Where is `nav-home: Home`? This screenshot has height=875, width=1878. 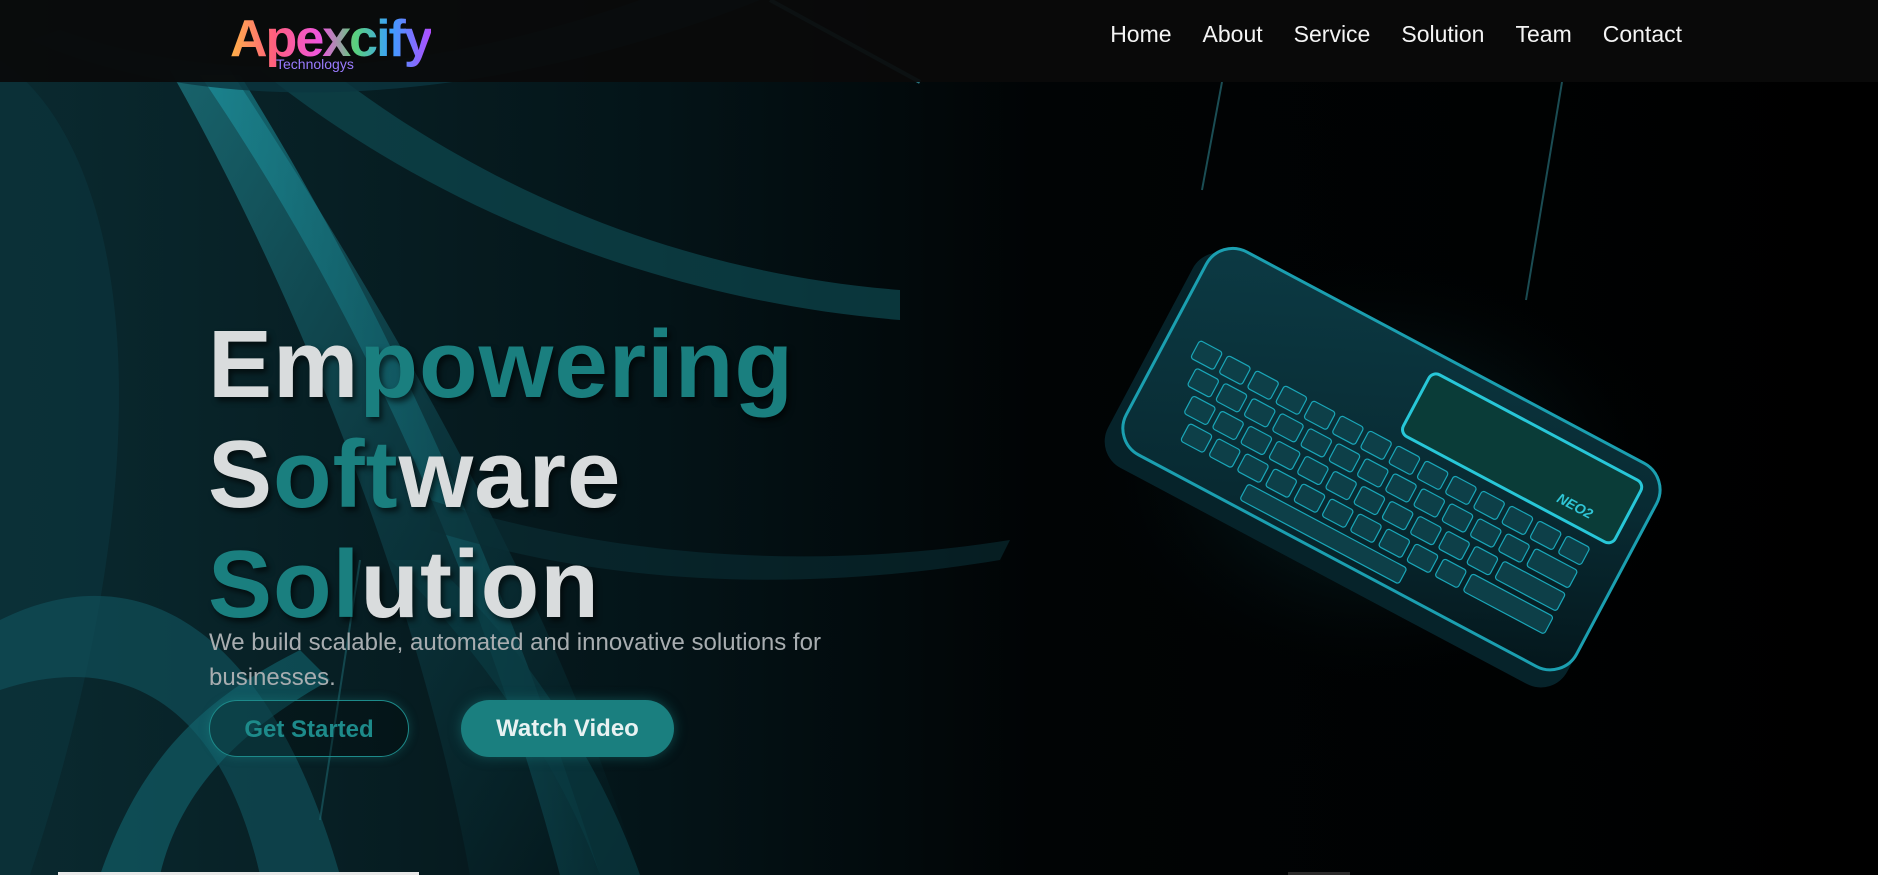 nav-home: Home is located at coordinates (1140, 34).